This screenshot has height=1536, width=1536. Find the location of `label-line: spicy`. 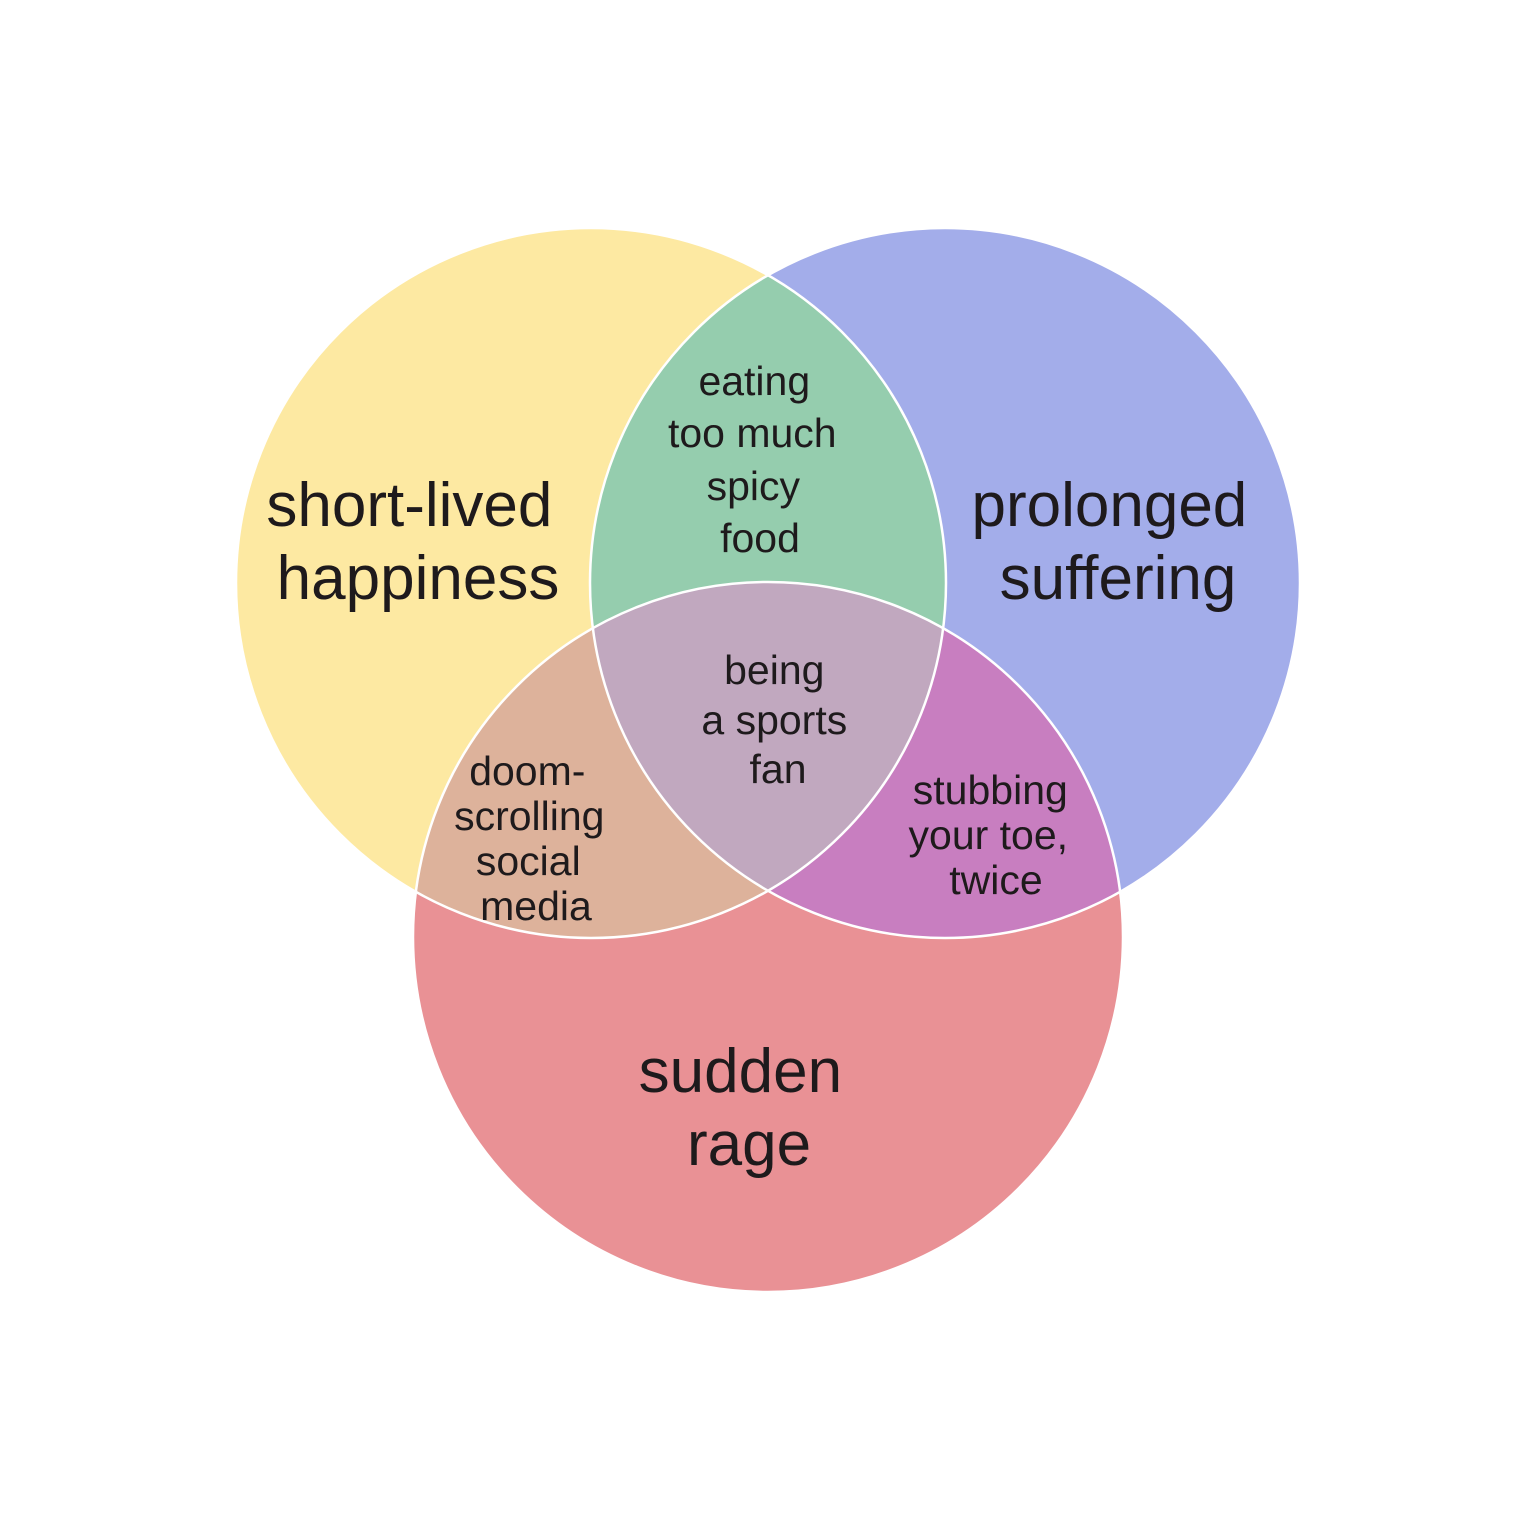

label-line: spicy is located at coordinates (754, 486).